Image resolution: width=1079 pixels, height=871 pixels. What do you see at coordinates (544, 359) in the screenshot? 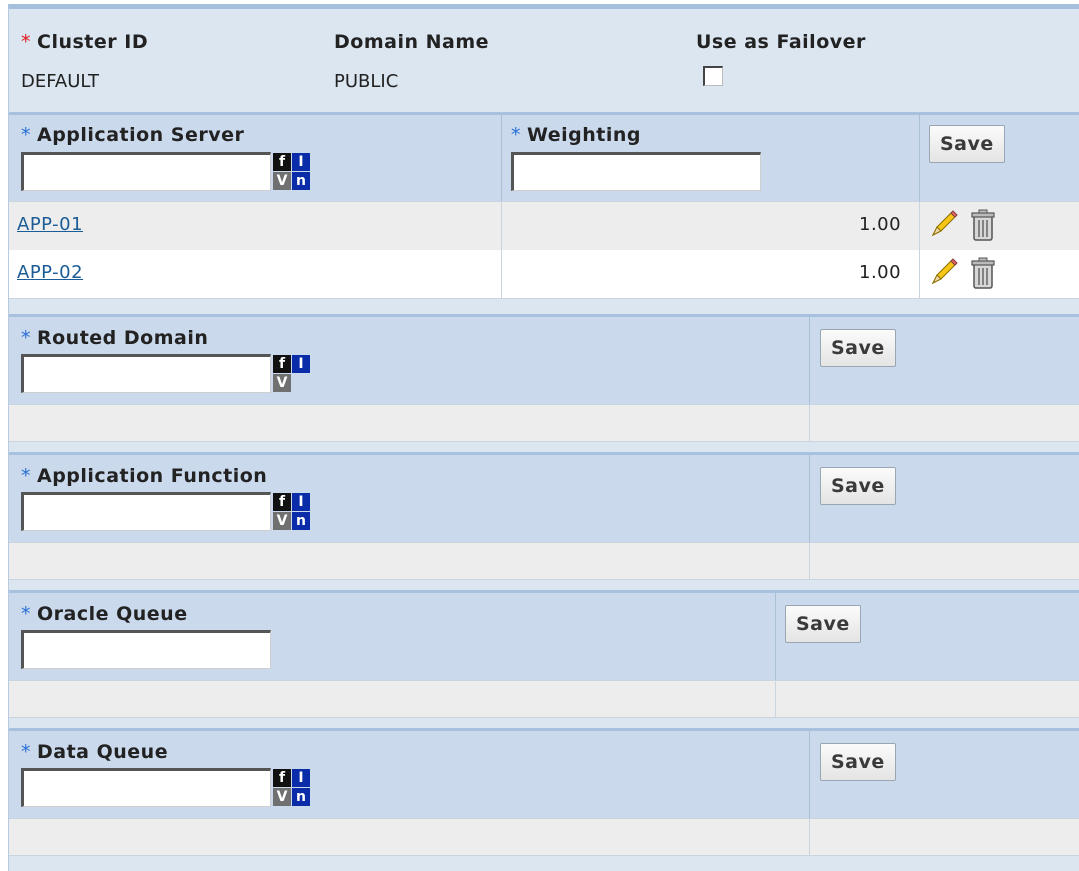
I see `routed-domain-header: * Routed Domain f I V Save` at bounding box center [544, 359].